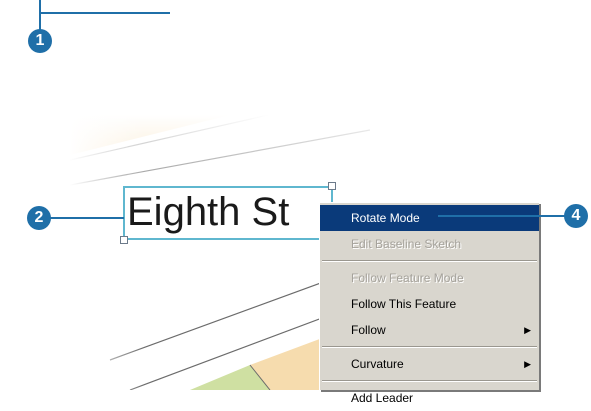  What do you see at coordinates (332, 186) in the screenshot?
I see `selection-handle-top-right` at bounding box center [332, 186].